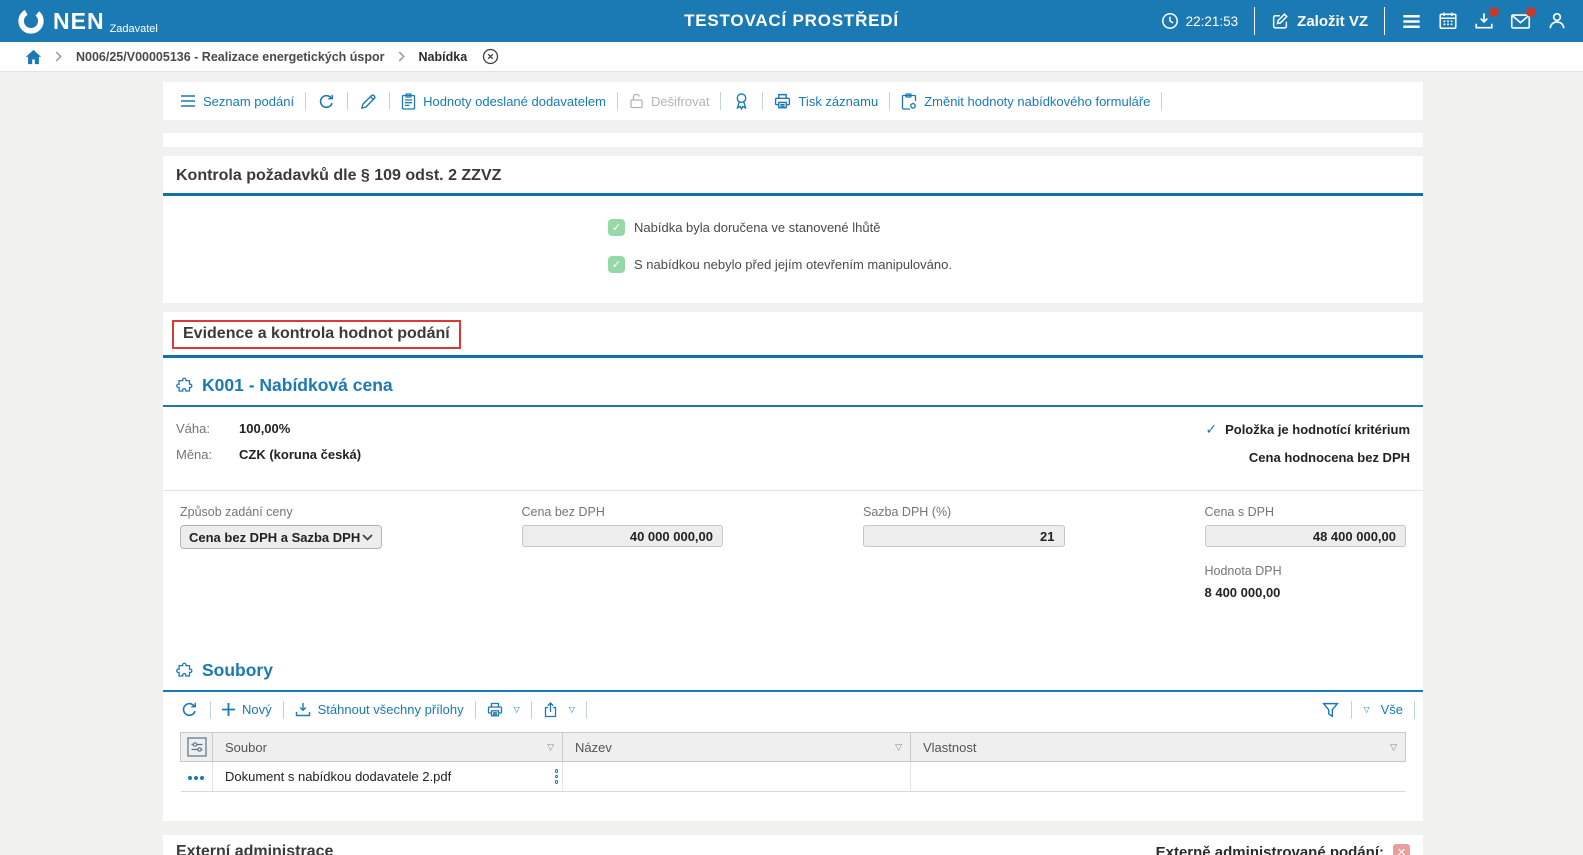  Describe the element at coordinates (1280, 21) in the screenshot. I see `edit-square-icon` at that location.